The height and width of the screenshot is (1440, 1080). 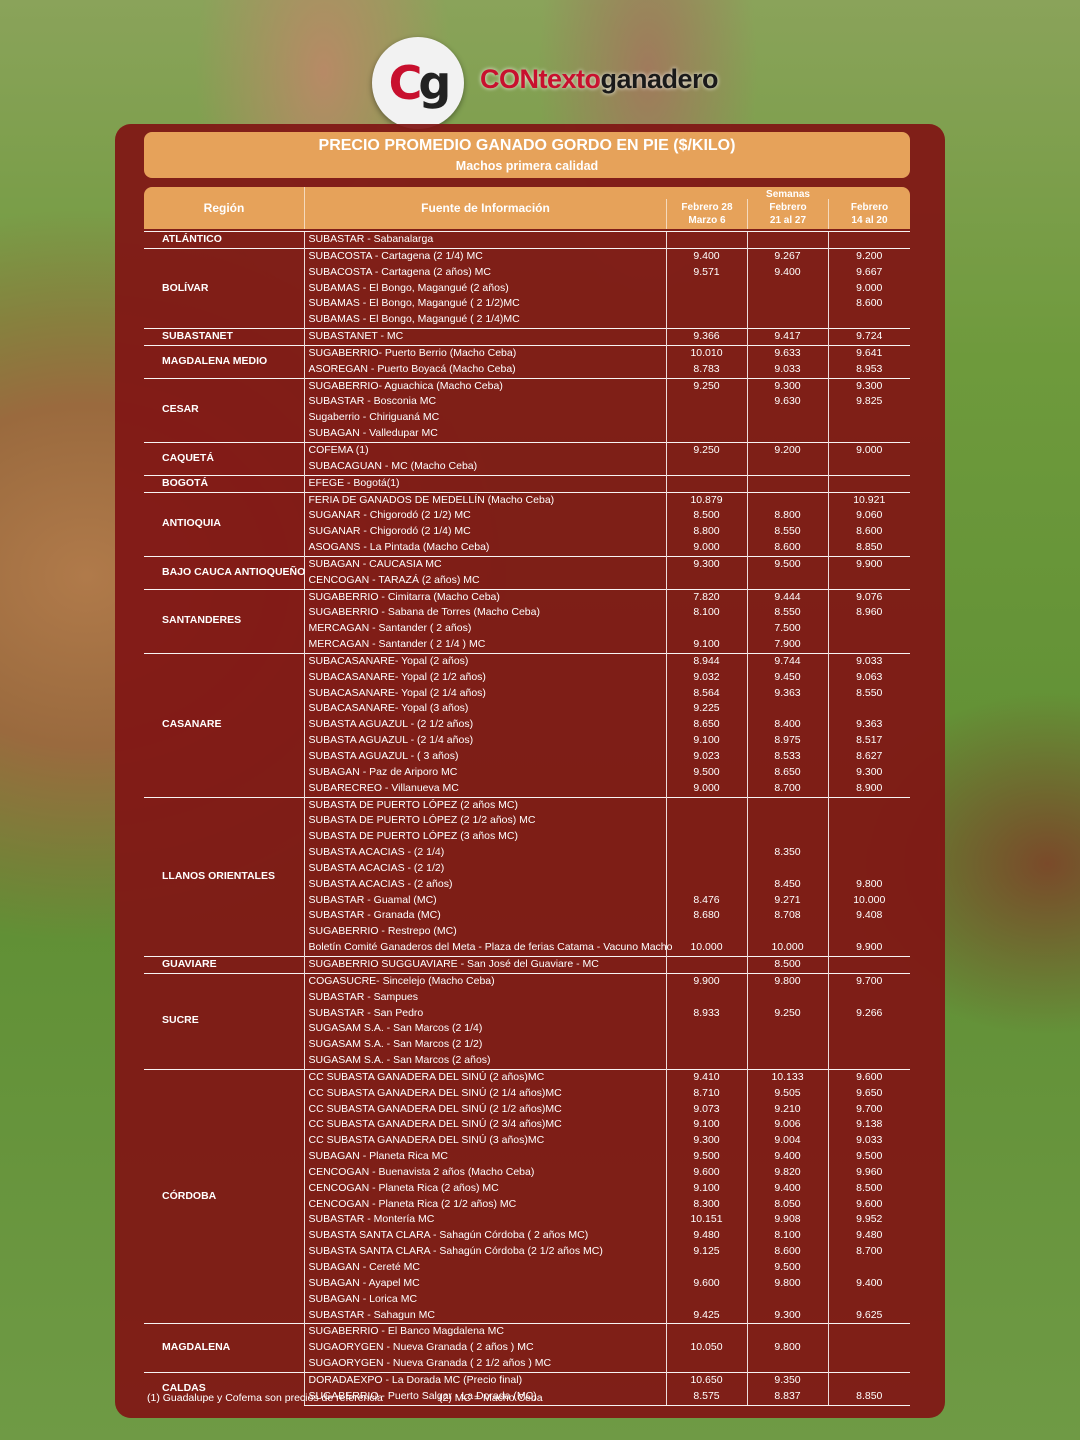 What do you see at coordinates (224, 621) in the screenshot?
I see `region-cell: SANTANDERES` at bounding box center [224, 621].